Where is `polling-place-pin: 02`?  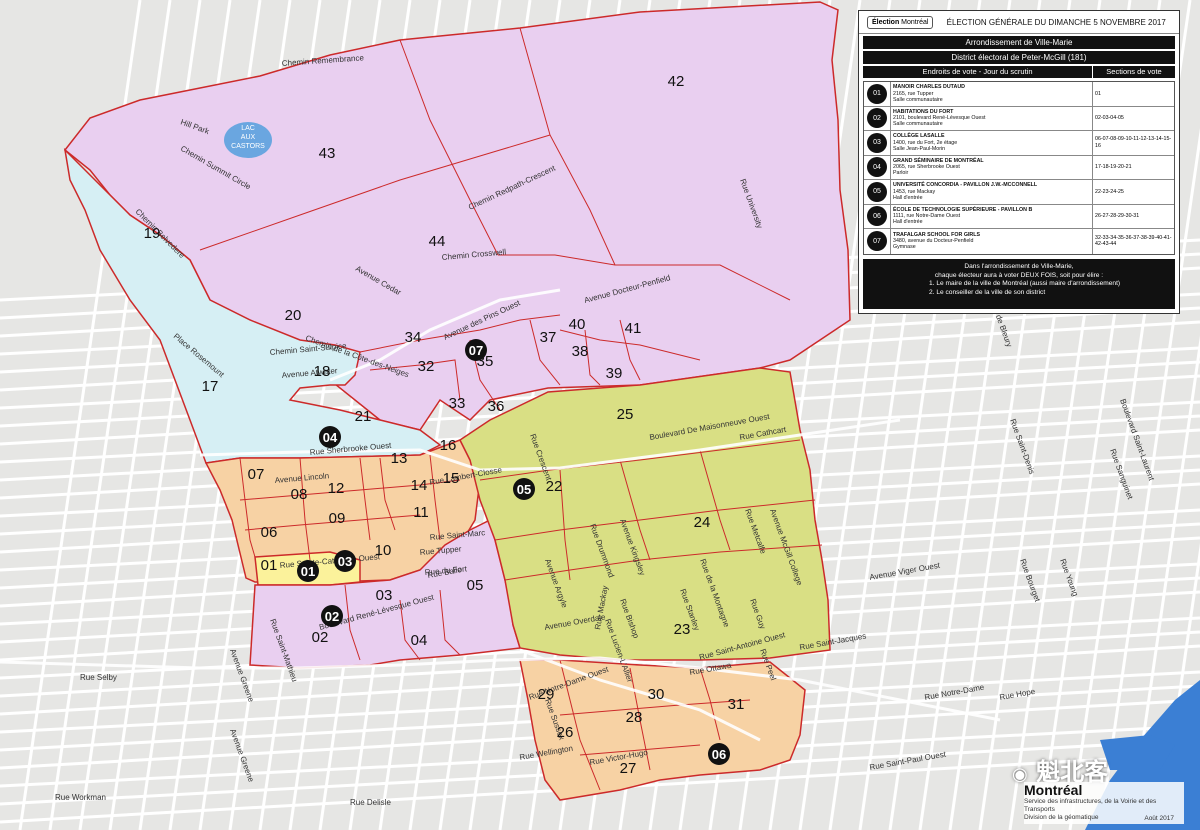
polling-place-pin: 02 is located at coordinates (332, 616).